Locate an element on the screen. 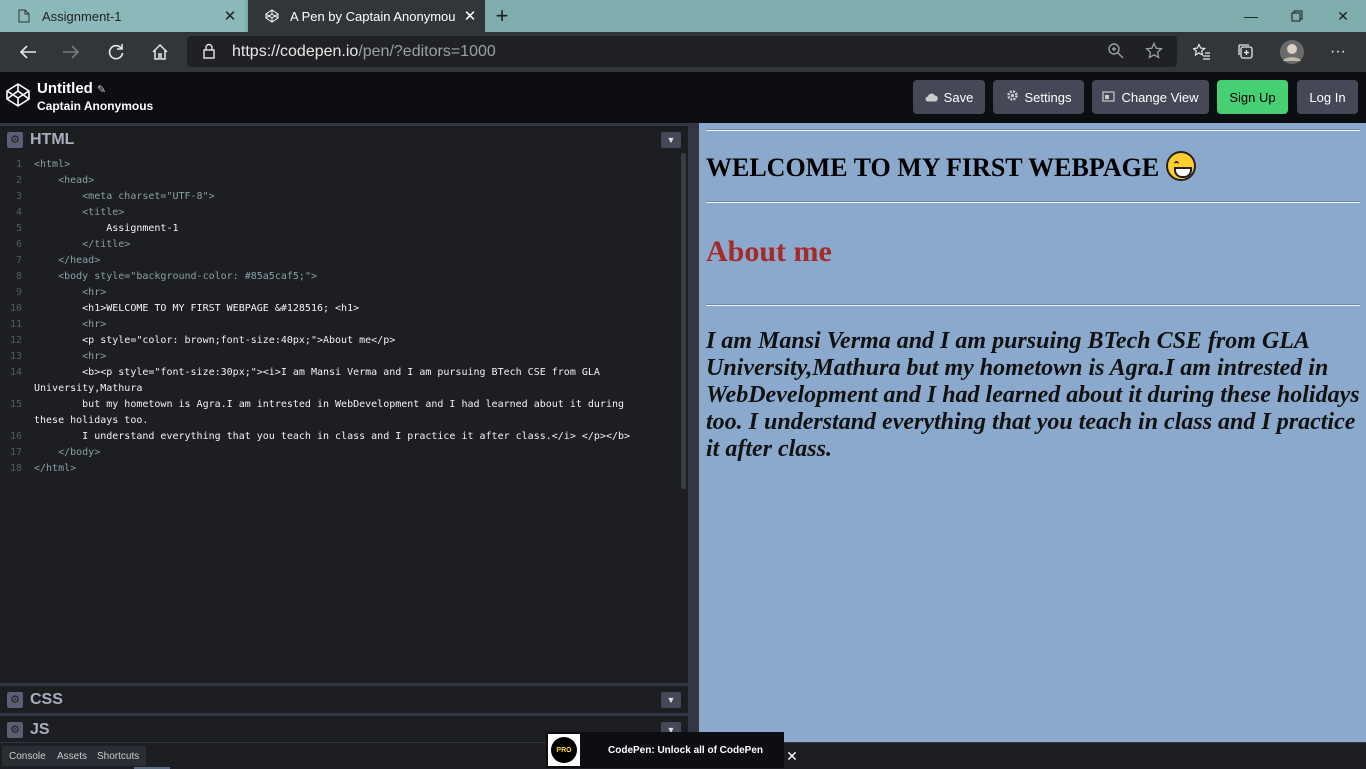 The width and height of the screenshot is (1366, 769). line-number: 9 is located at coordinates (18, 292).